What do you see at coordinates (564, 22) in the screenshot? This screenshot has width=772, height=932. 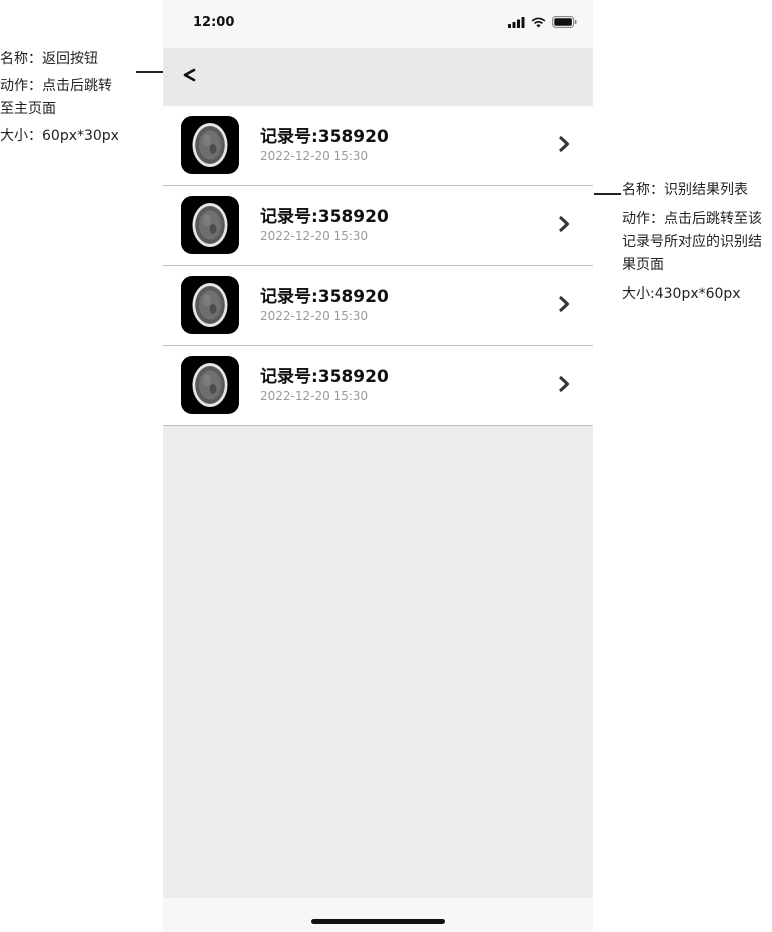 I see `battery-icon` at bounding box center [564, 22].